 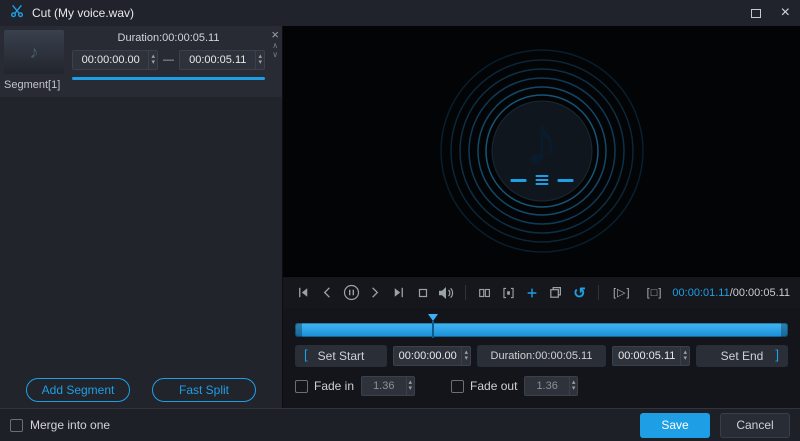 I want to click on set-start-button: [ Set Start, so click(x=341, y=356).